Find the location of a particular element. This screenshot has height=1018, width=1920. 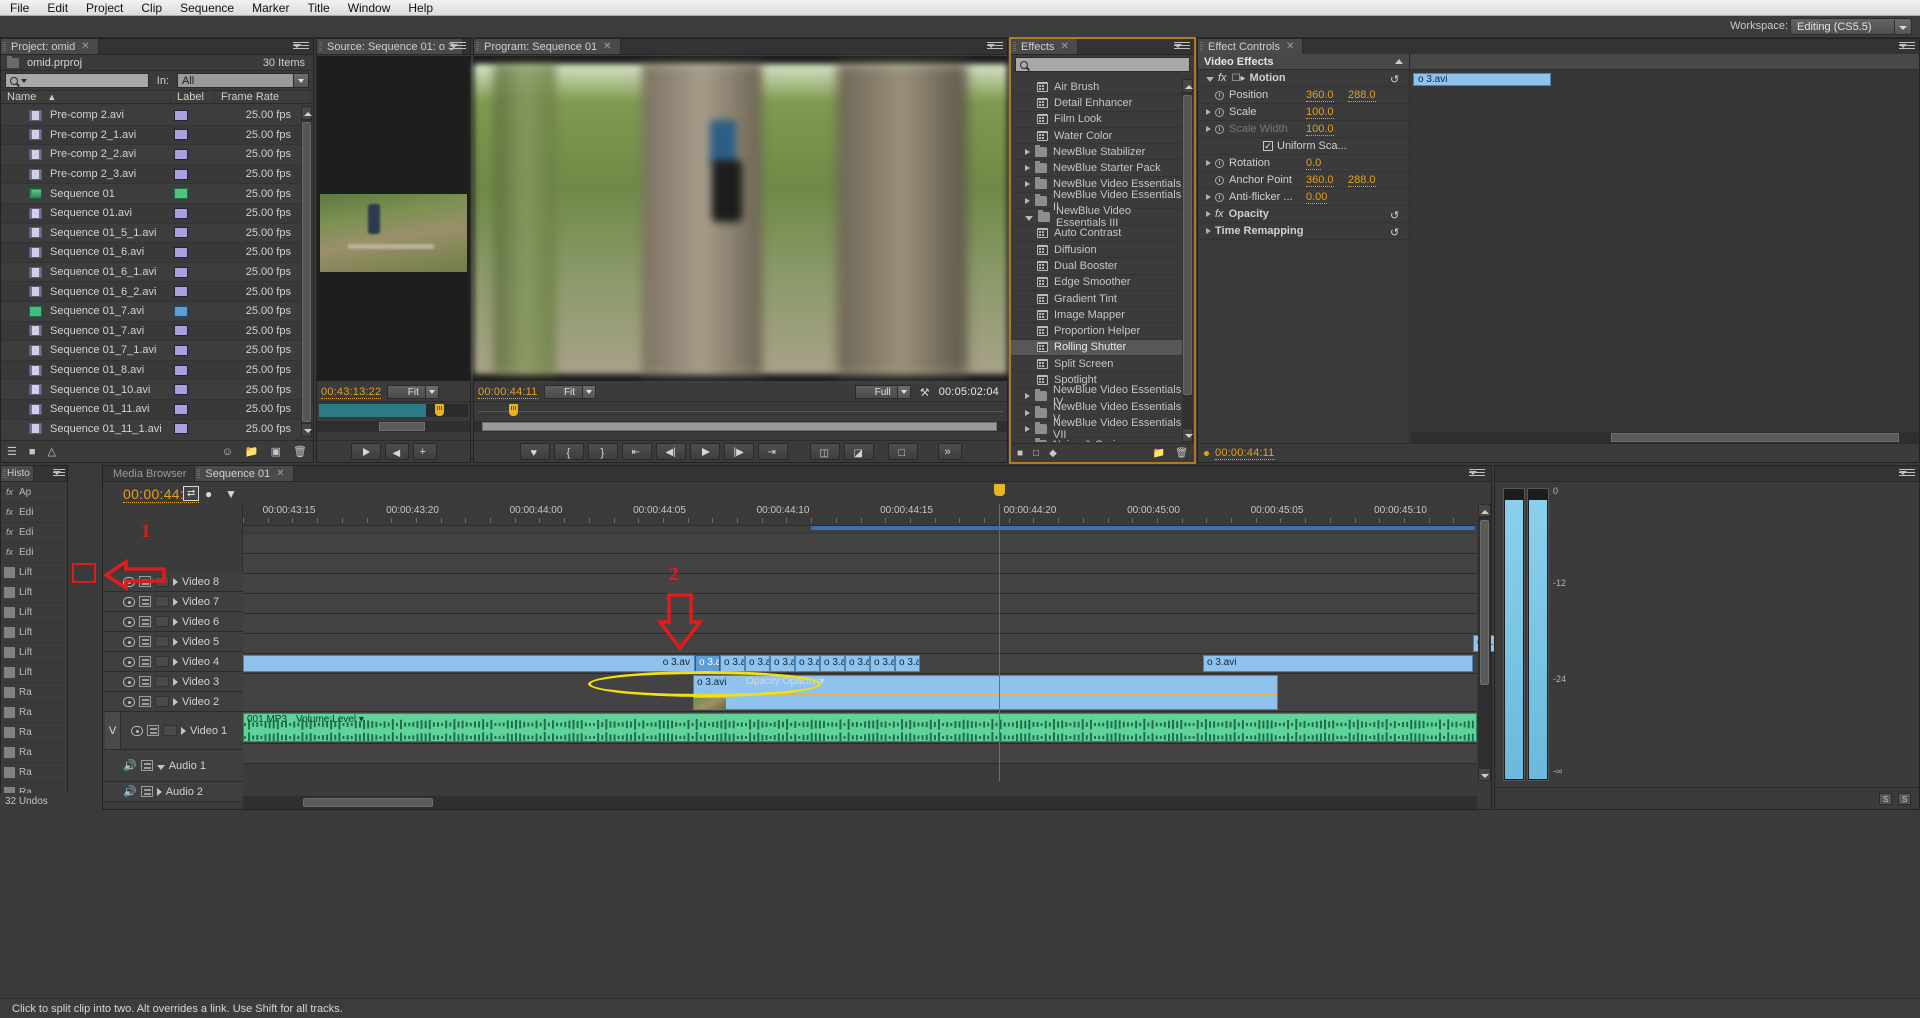

project-item-row: Sequence 01_6_1.avi 25.00 fps is located at coordinates (151, 272).